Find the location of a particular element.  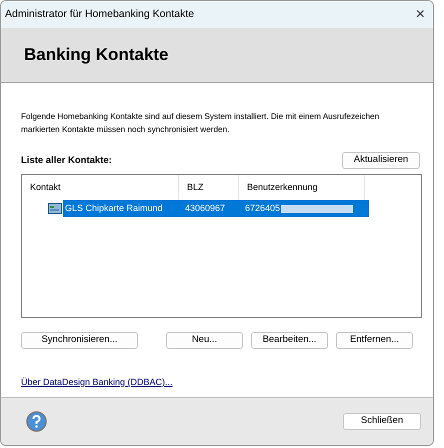

intro-text: Folgende Homebanking Kontakte sind auf diesem System installiert. Die mit einem Ausrufezeichen markierten Kontakte müssen noch synchronisiert werden. is located at coordinates (200, 123).